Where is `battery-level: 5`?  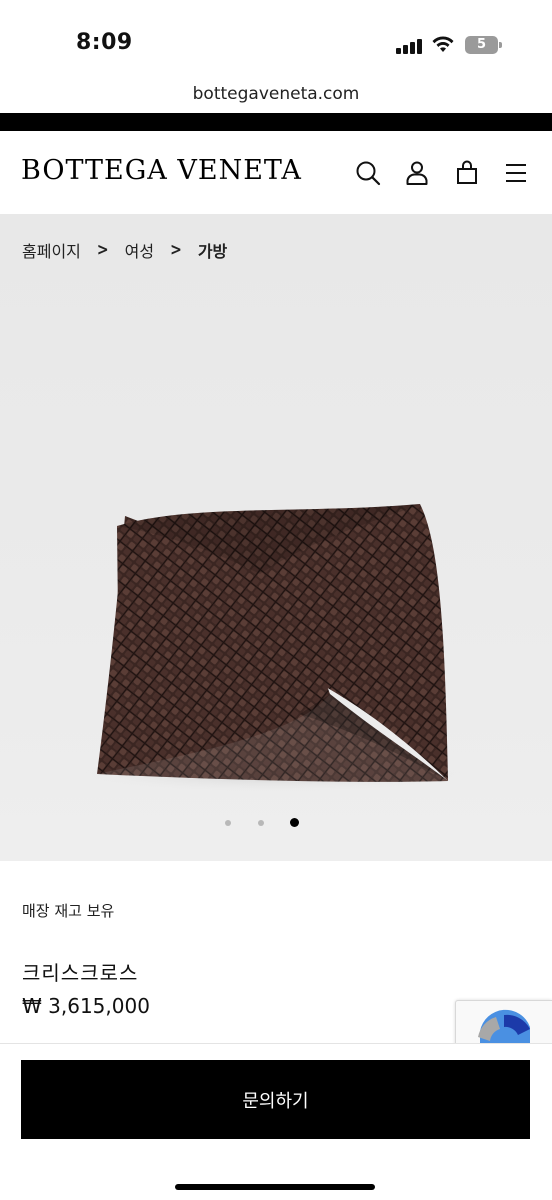
battery-level: 5 is located at coordinates (481, 44).